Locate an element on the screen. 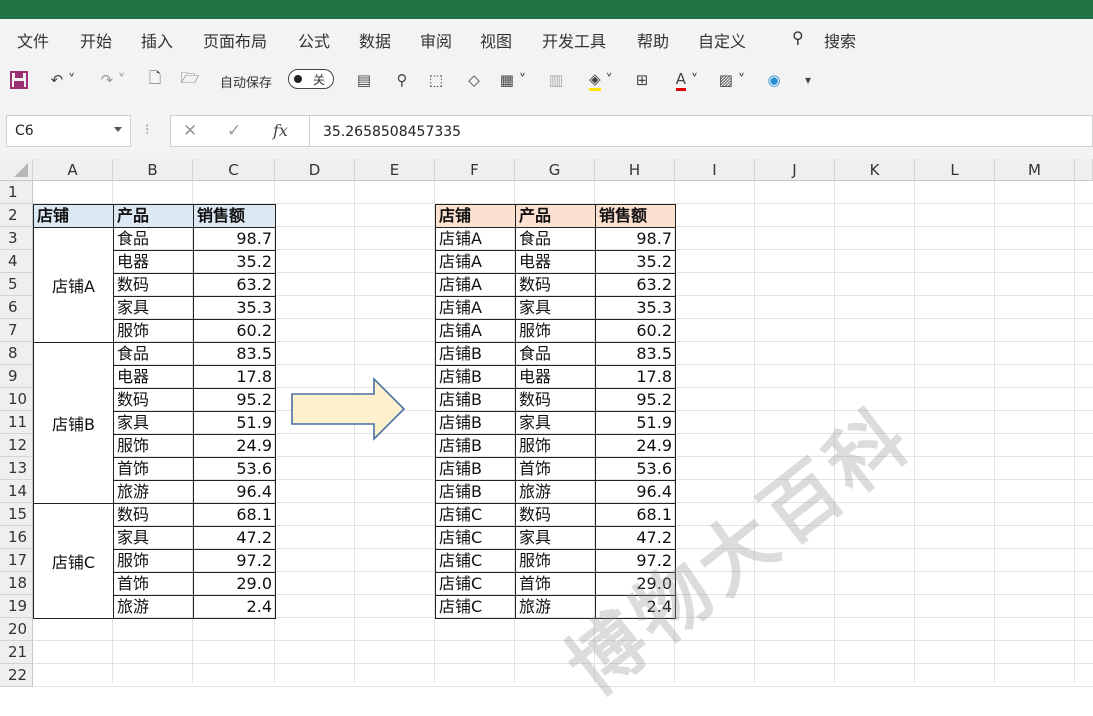 Image resolution: width=1093 pixels, height=716 pixels. row-header-9: 9 is located at coordinates (16, 376).